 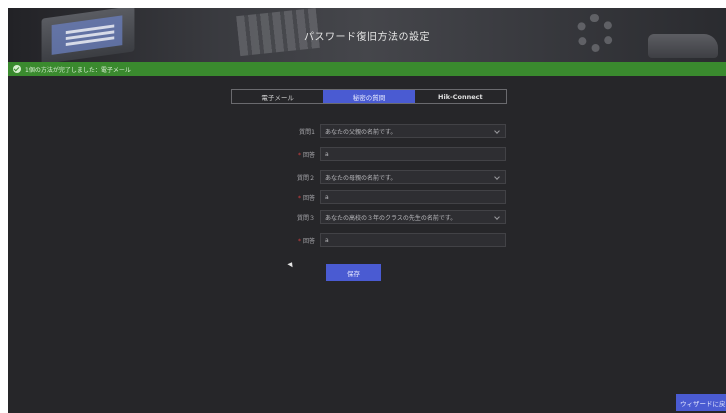 I want to click on question-3-row: 質問３ あなたの高校の３年のクラスの先生の名前です。, so click(x=395, y=217).